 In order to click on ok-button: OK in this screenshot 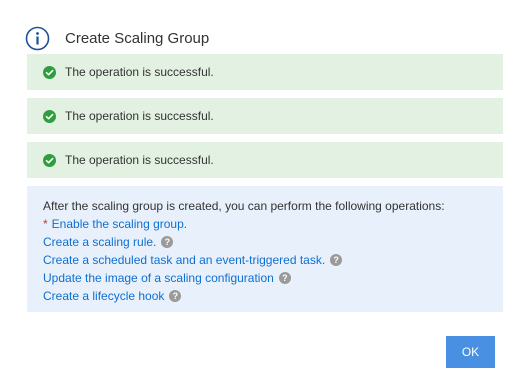, I will do `click(470, 352)`.